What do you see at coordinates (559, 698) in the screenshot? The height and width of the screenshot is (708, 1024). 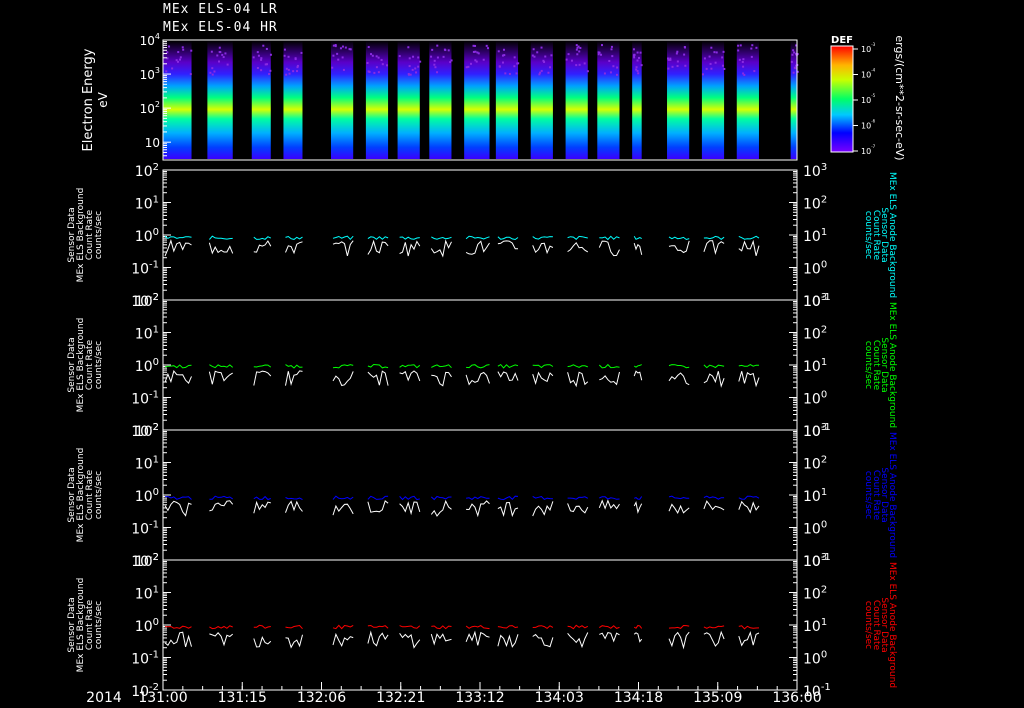 I see `x-tick-label: 134:03` at bounding box center [559, 698].